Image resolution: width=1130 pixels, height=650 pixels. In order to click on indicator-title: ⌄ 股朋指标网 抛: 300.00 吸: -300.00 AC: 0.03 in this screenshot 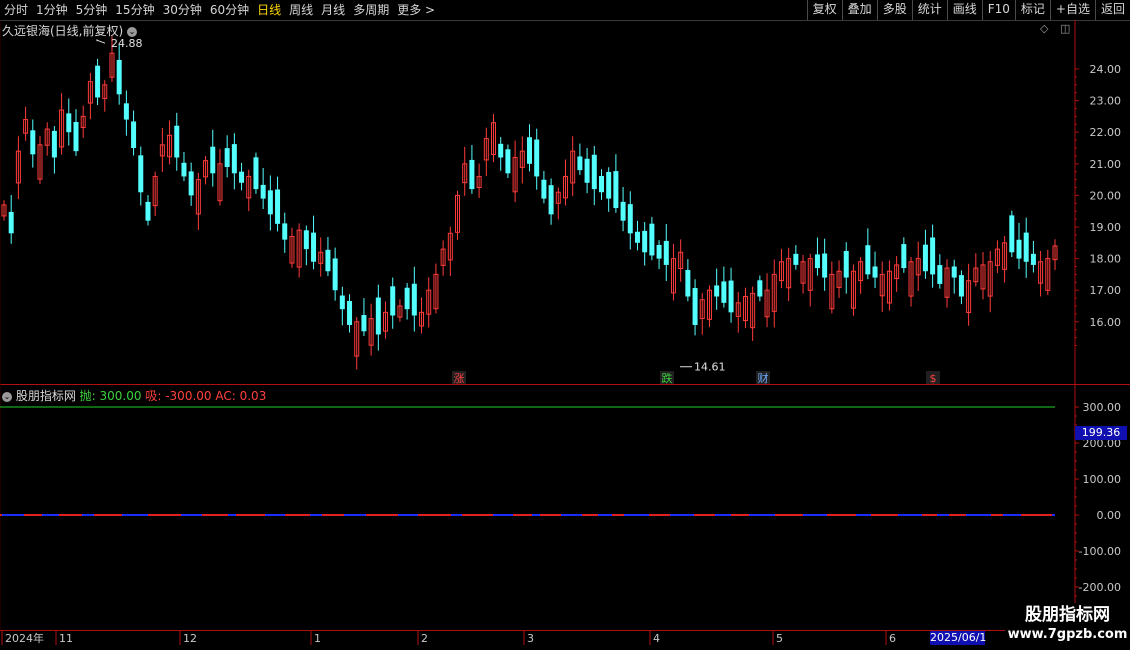, I will do `click(134, 395)`.